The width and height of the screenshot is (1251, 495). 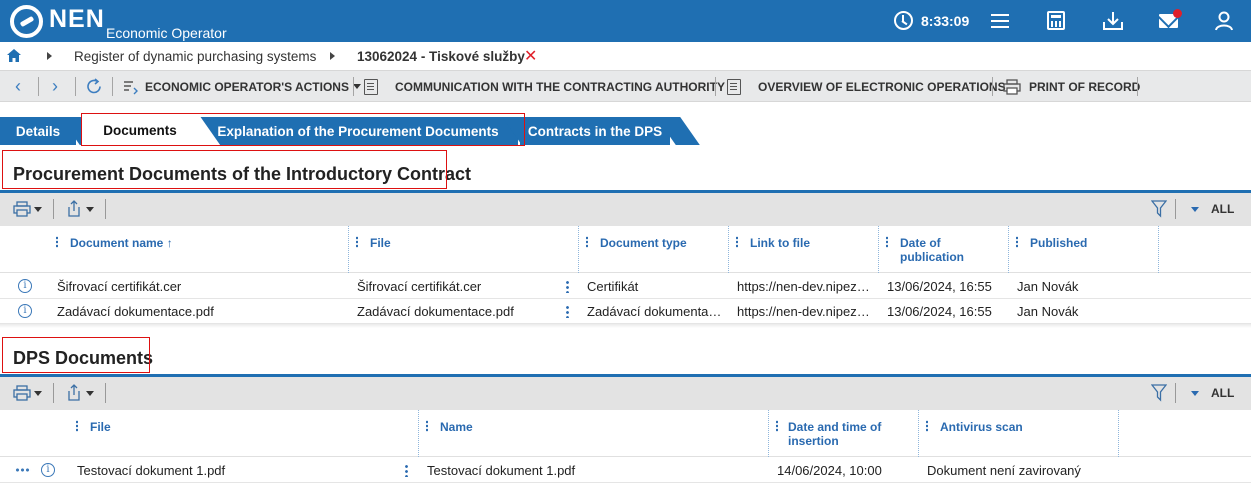 What do you see at coordinates (1085, 86) in the screenshot?
I see `print-label: PRINT OF RECORD` at bounding box center [1085, 86].